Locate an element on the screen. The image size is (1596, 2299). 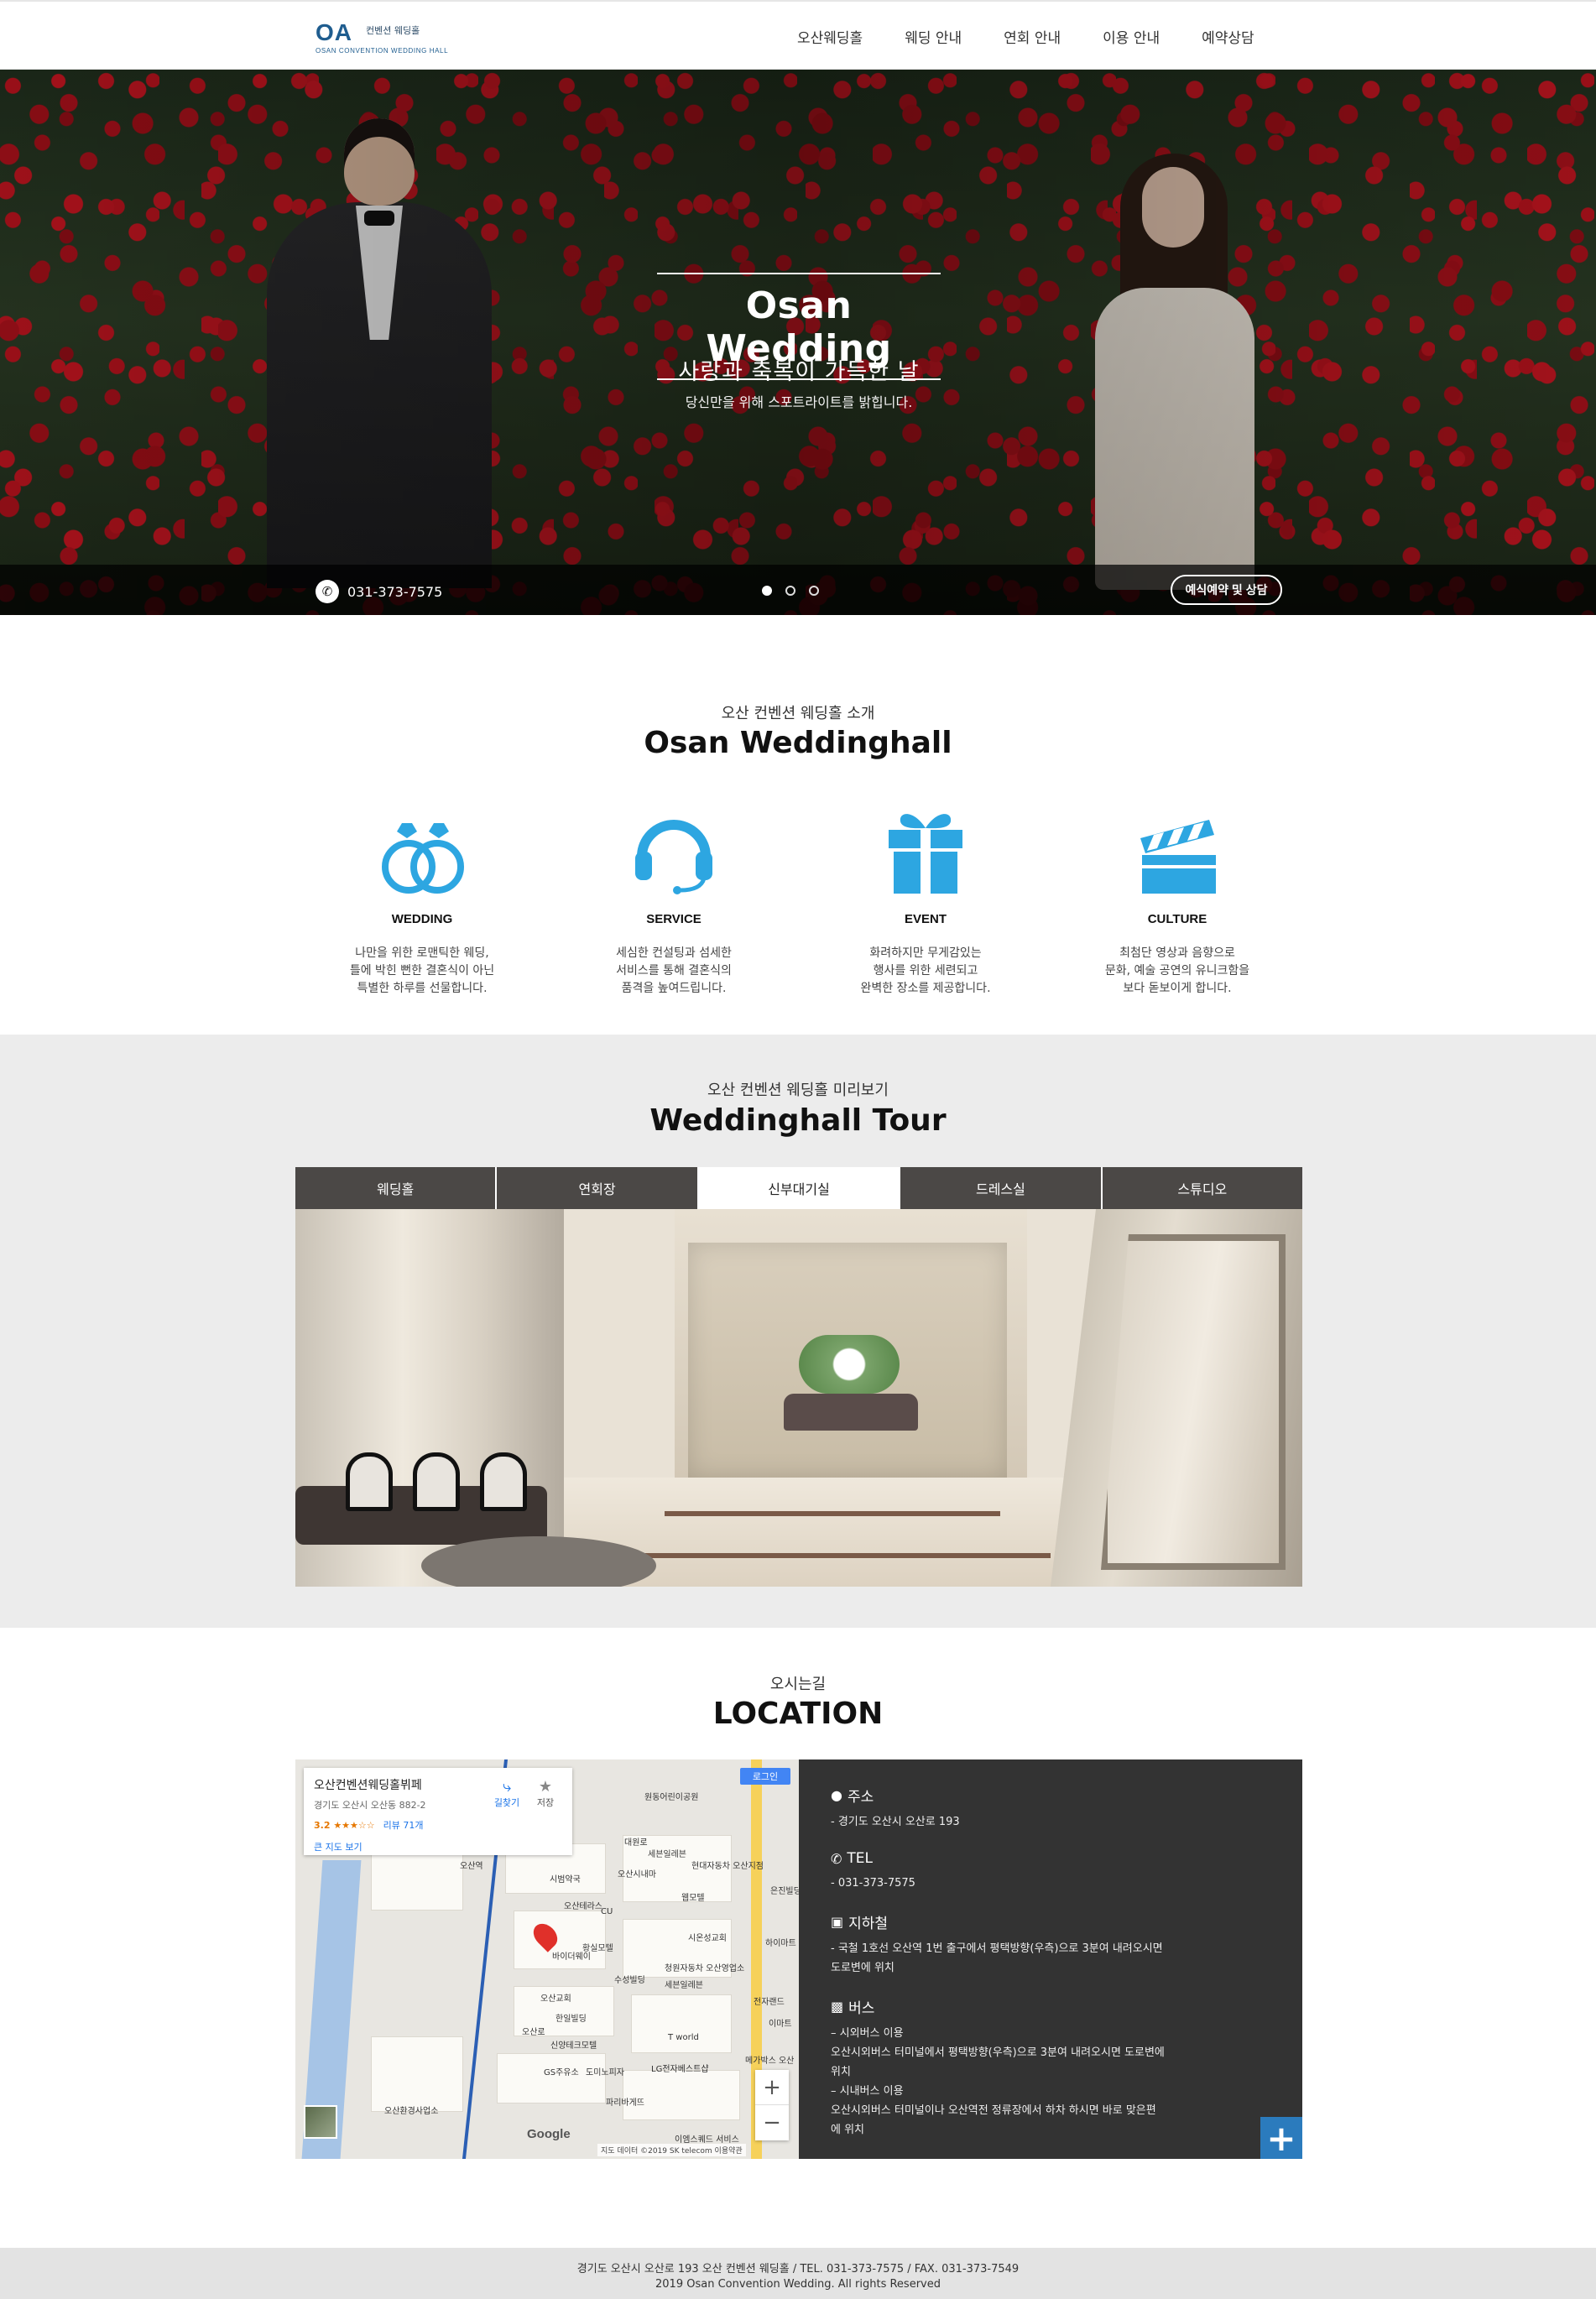
hero-subtitle-box: 사랑과 축복이 가득한 날 당신만을 위해 스포트라이트를 밝힙니다. is located at coordinates (799, 382).